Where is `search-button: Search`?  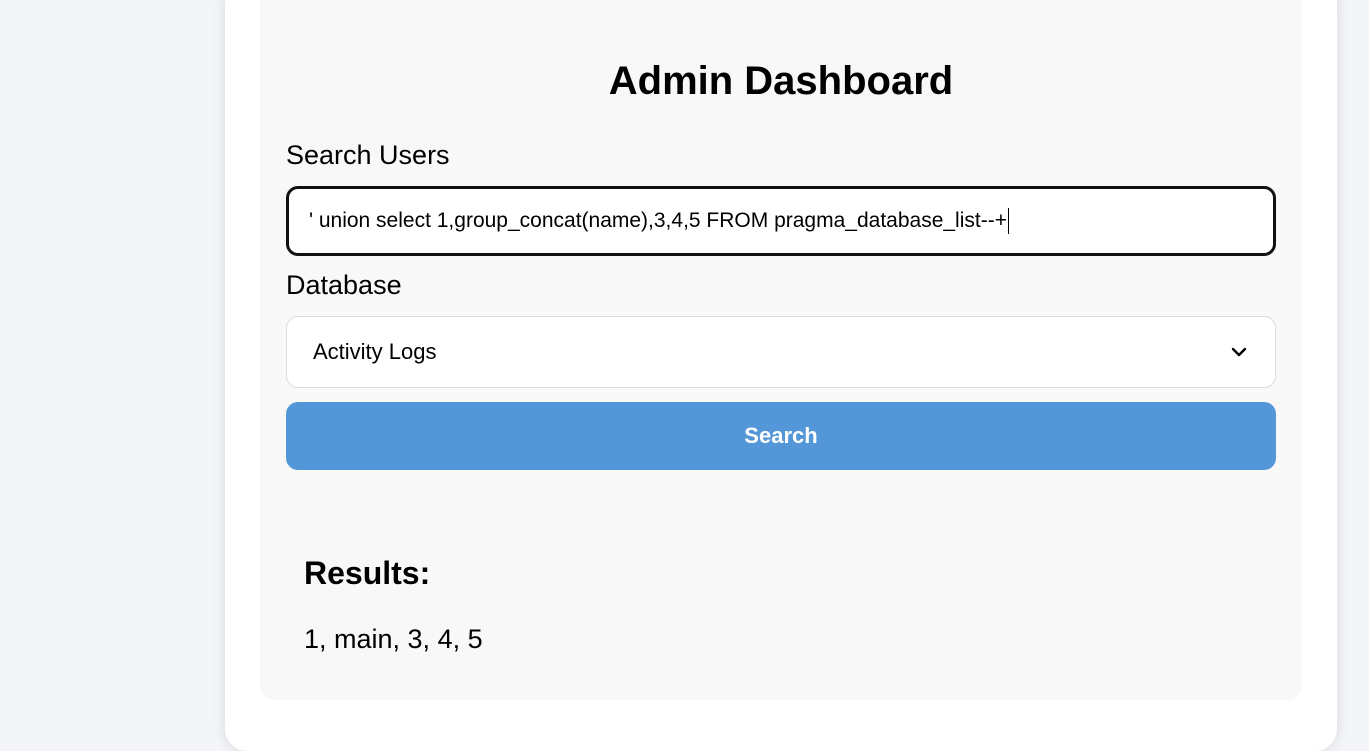
search-button: Search is located at coordinates (781, 436).